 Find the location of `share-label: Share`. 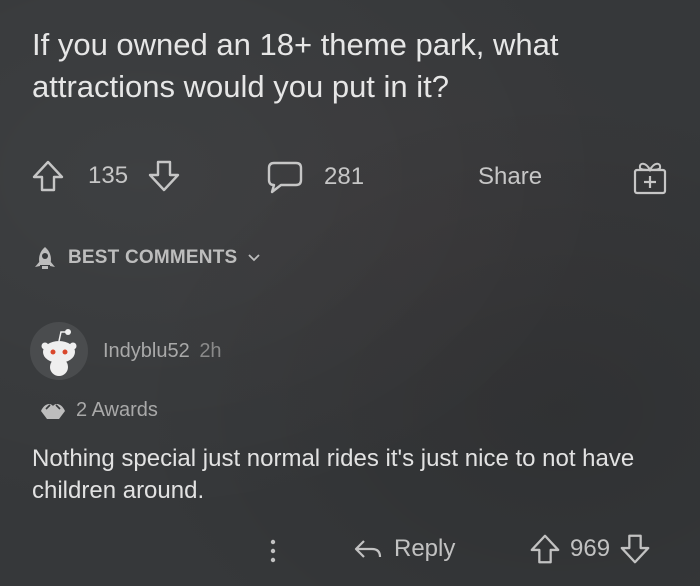

share-label: Share is located at coordinates (510, 176).